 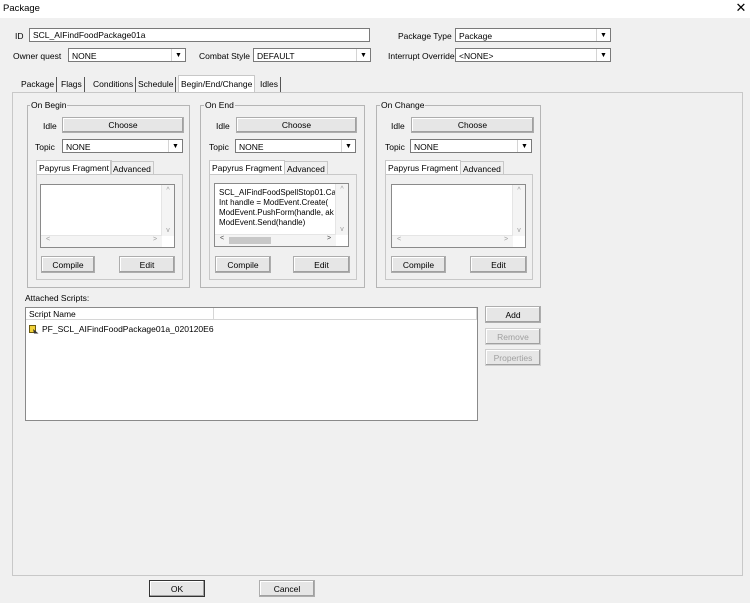 I want to click on code-line: ModEvent.PushForm(handle, ak, so click(x=276, y=212).